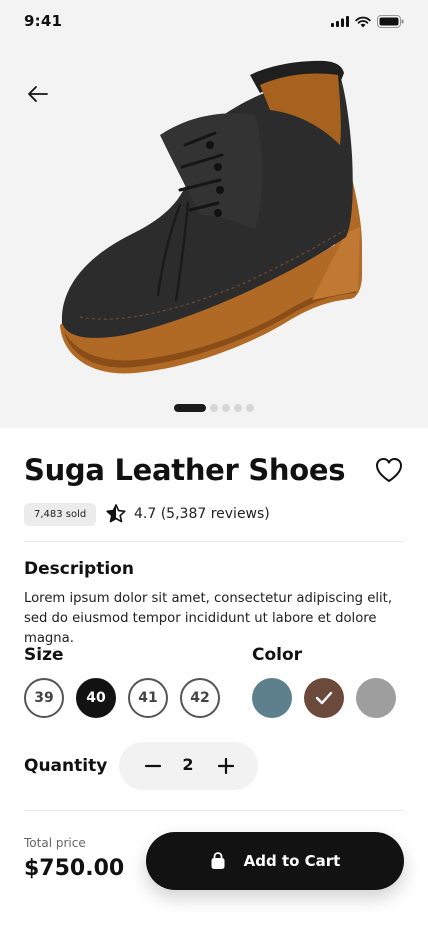  I want to click on size-option-39: 39, so click(44, 698).